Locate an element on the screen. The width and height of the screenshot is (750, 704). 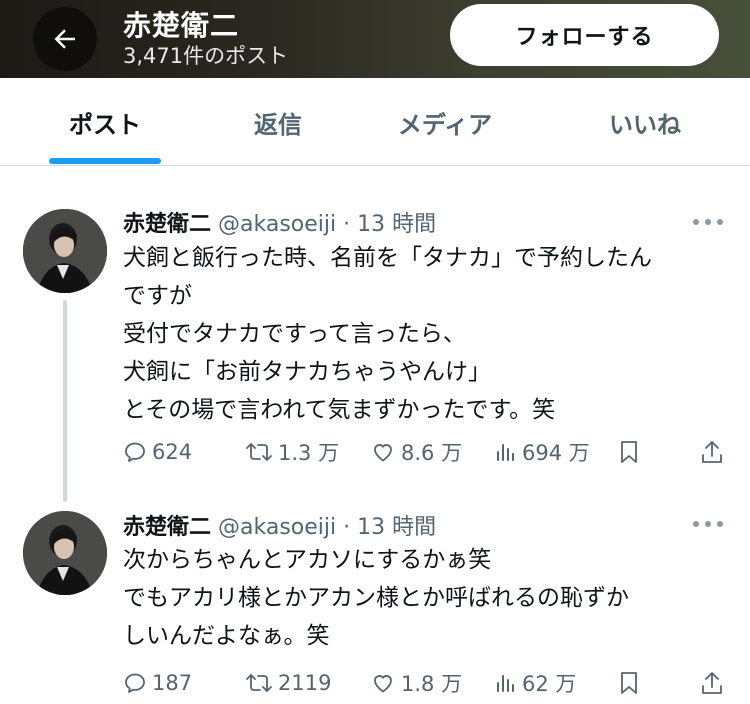
like-count: 8.6 万 is located at coordinates (432, 453).